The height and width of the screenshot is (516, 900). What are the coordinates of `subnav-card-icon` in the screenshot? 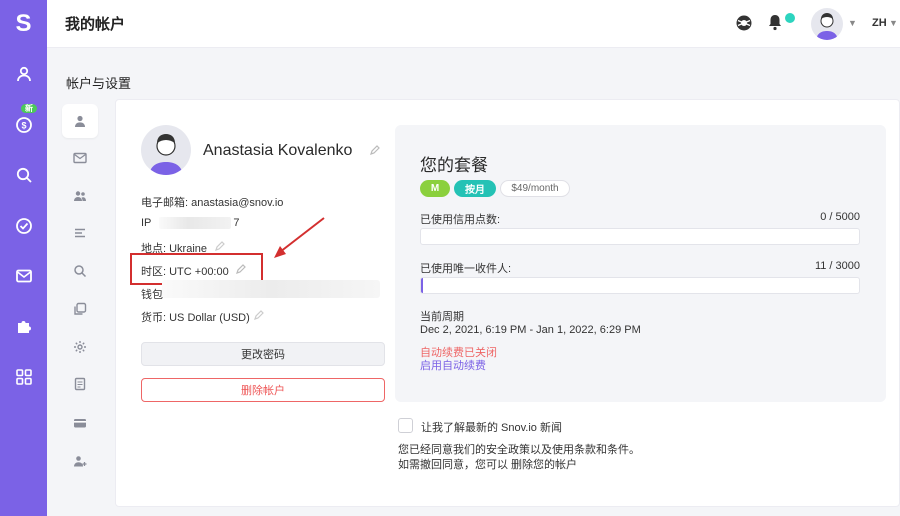 It's located at (80, 423).